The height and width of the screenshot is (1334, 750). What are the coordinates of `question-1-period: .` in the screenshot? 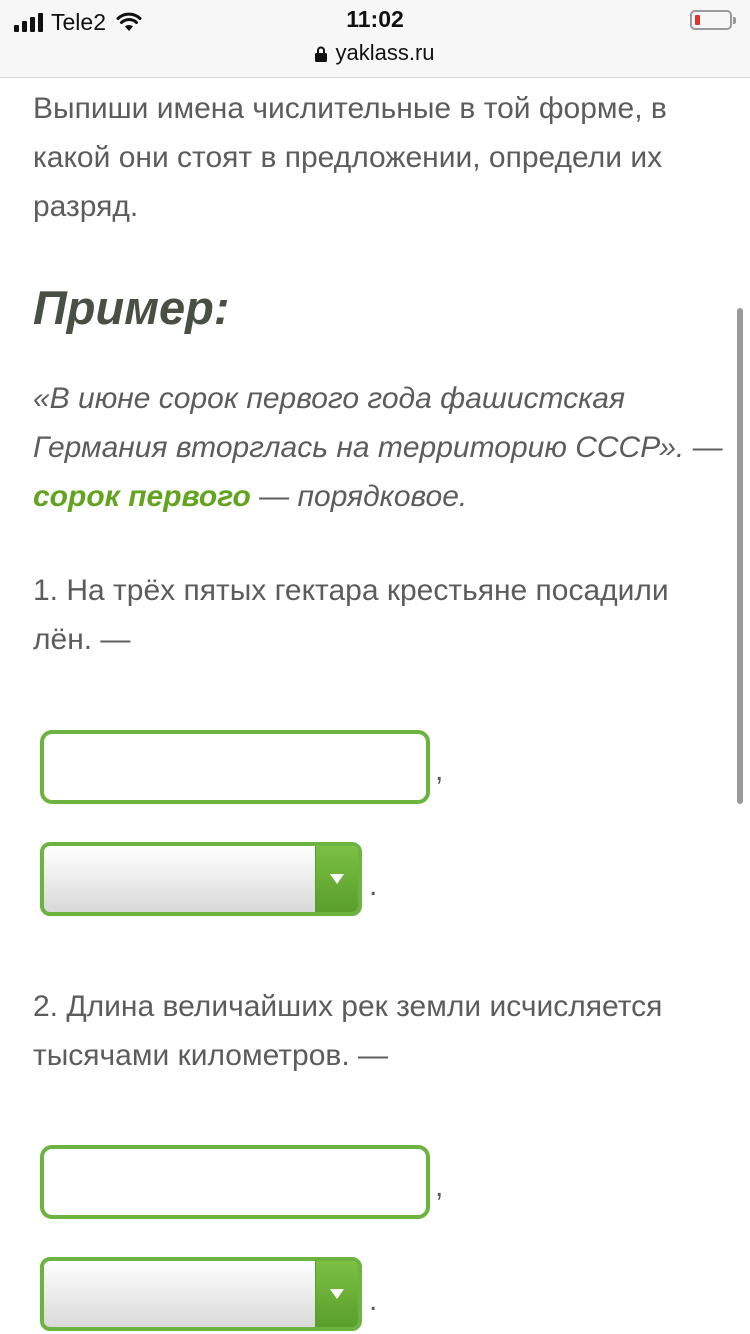 It's located at (373, 885).